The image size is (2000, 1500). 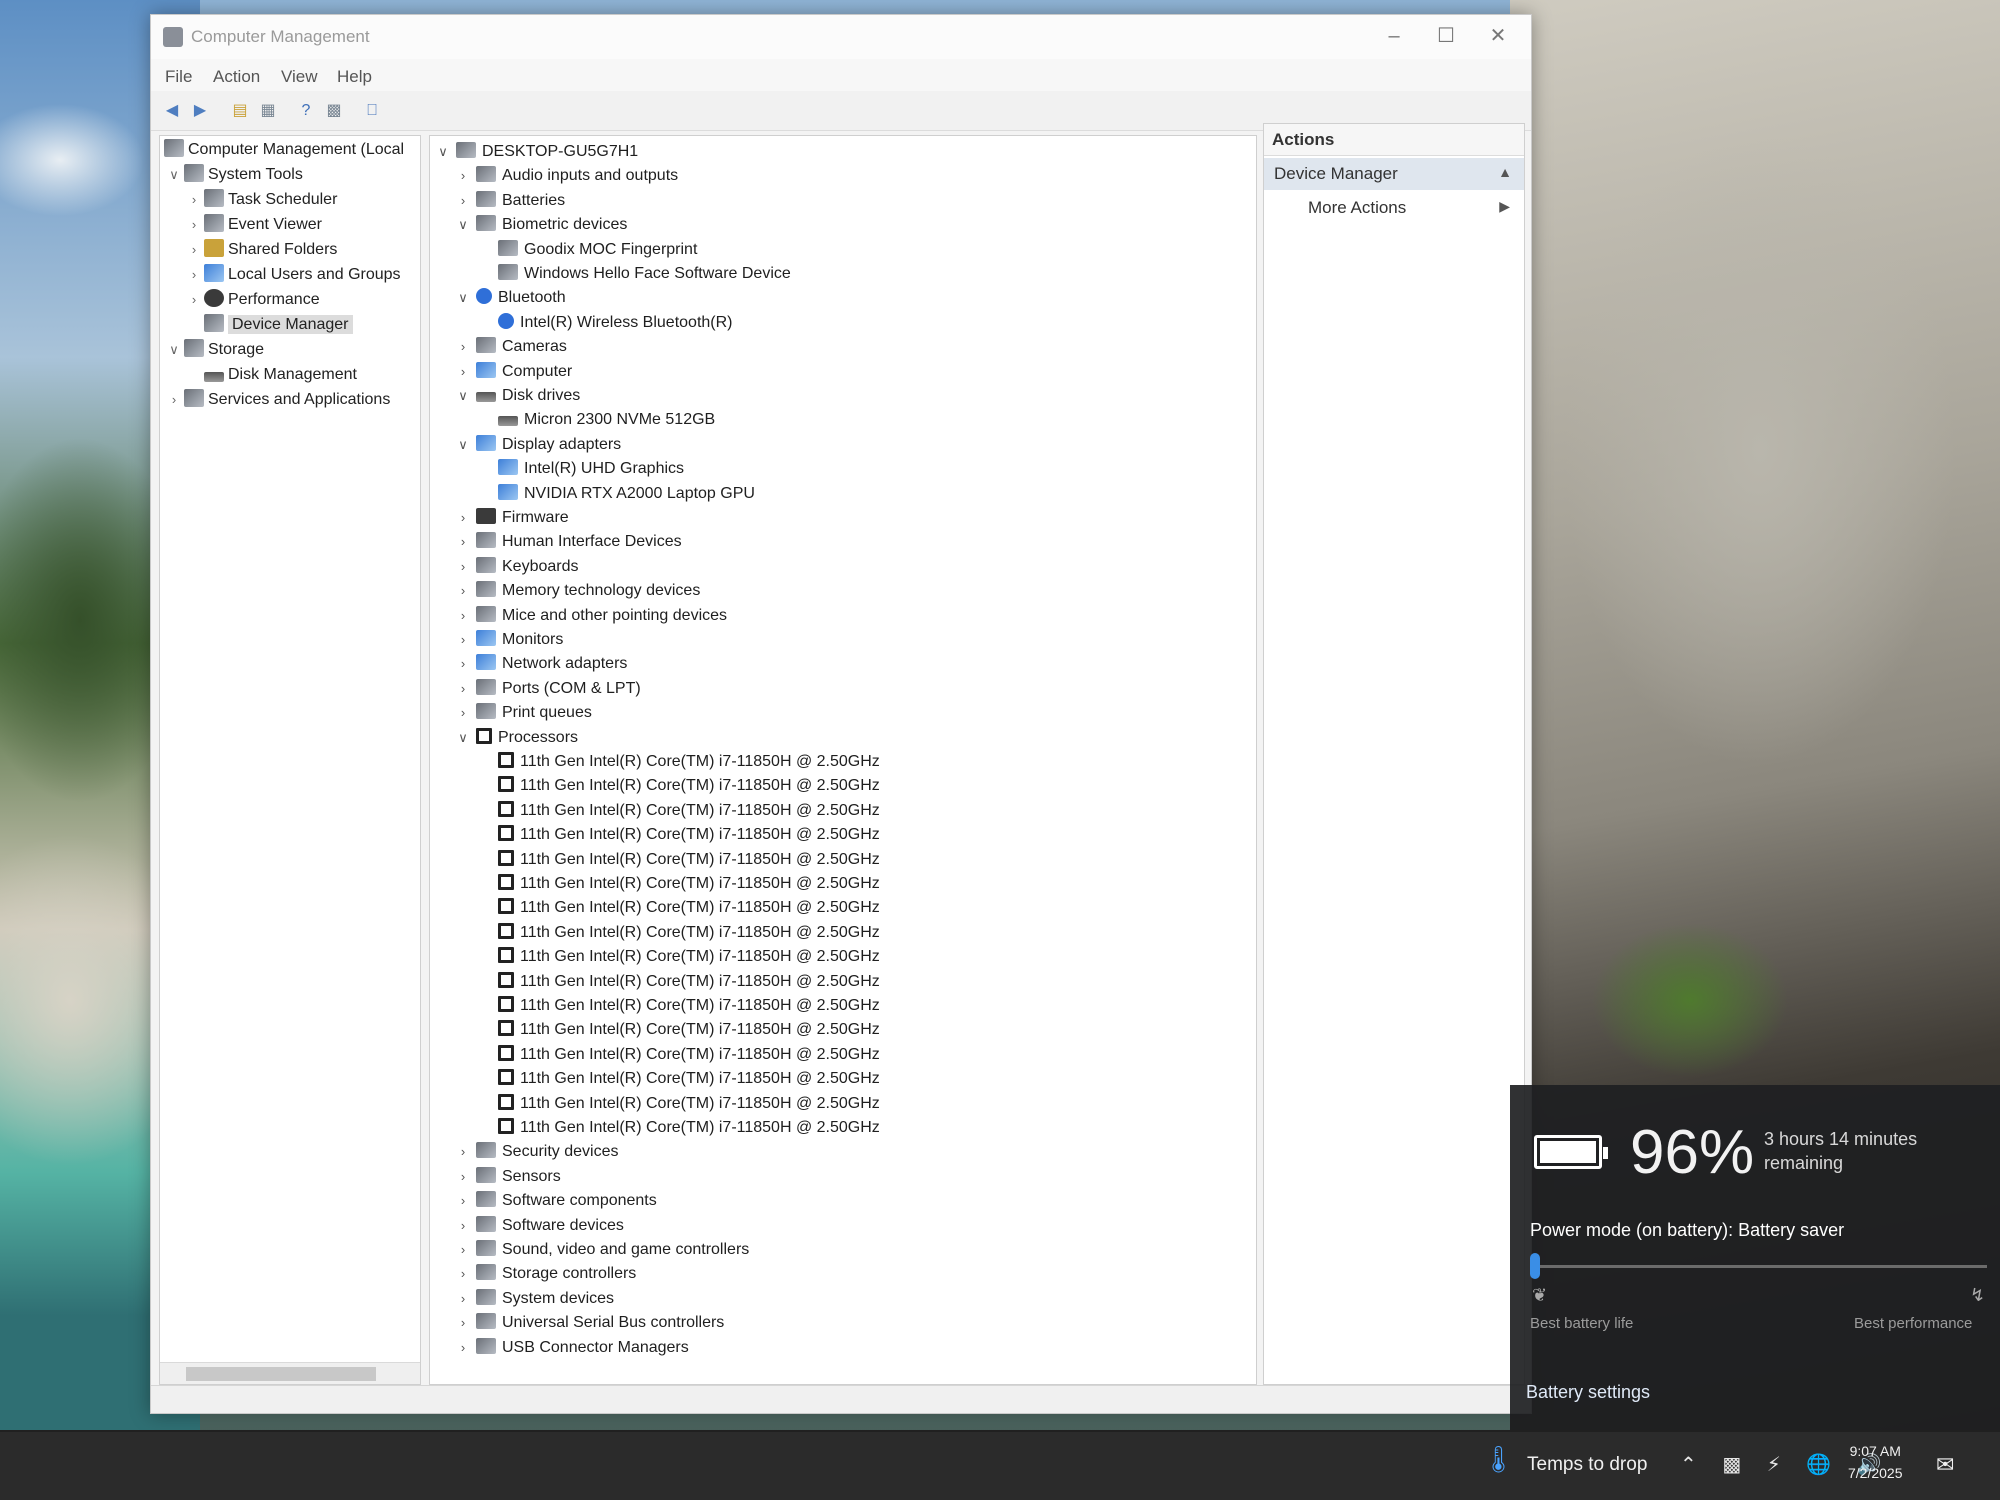 What do you see at coordinates (1498, 1459) in the screenshot?
I see `thermometer-icon: 🌡` at bounding box center [1498, 1459].